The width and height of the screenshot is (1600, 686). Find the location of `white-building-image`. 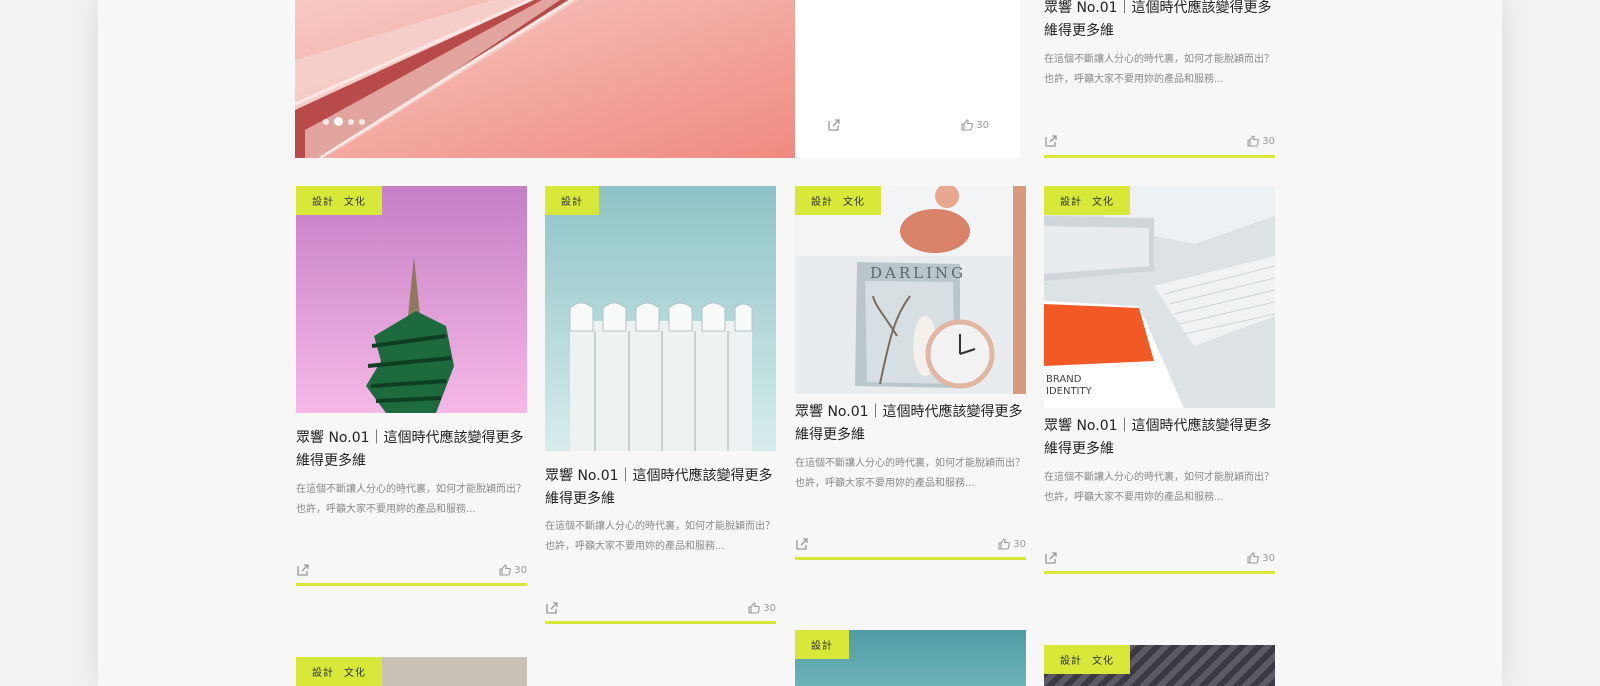

white-building-image is located at coordinates (660, 318).